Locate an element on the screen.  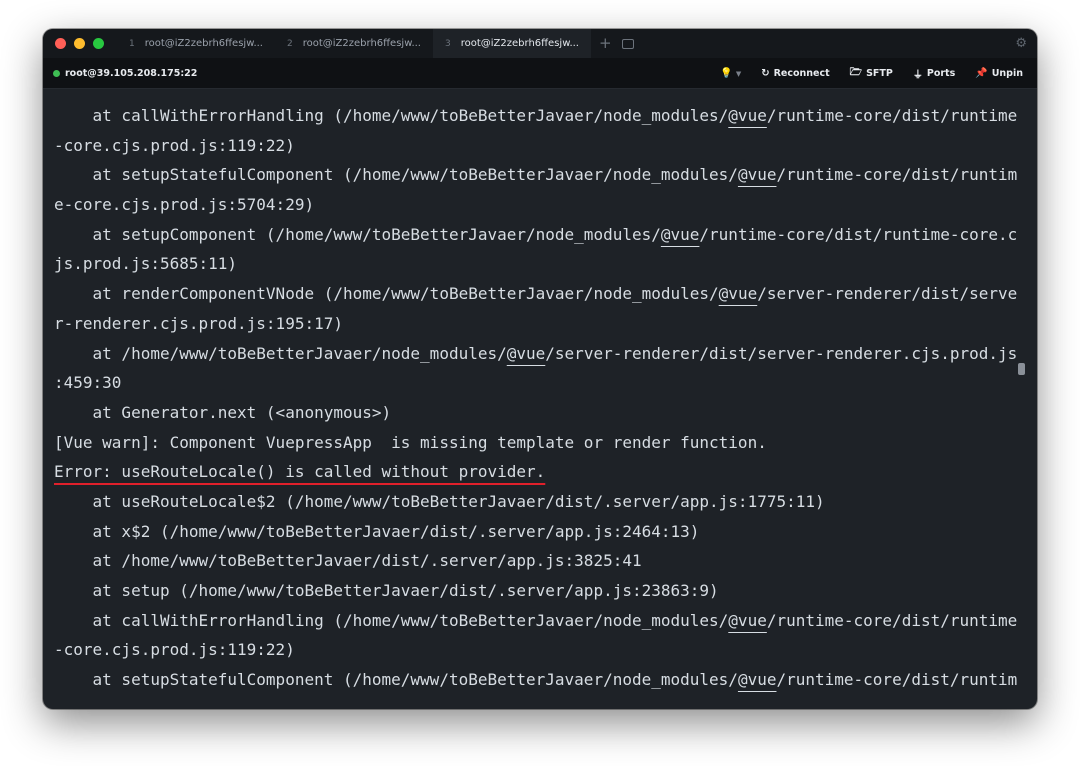
ports-button: ⏚ Ports is located at coordinates (934, 73).